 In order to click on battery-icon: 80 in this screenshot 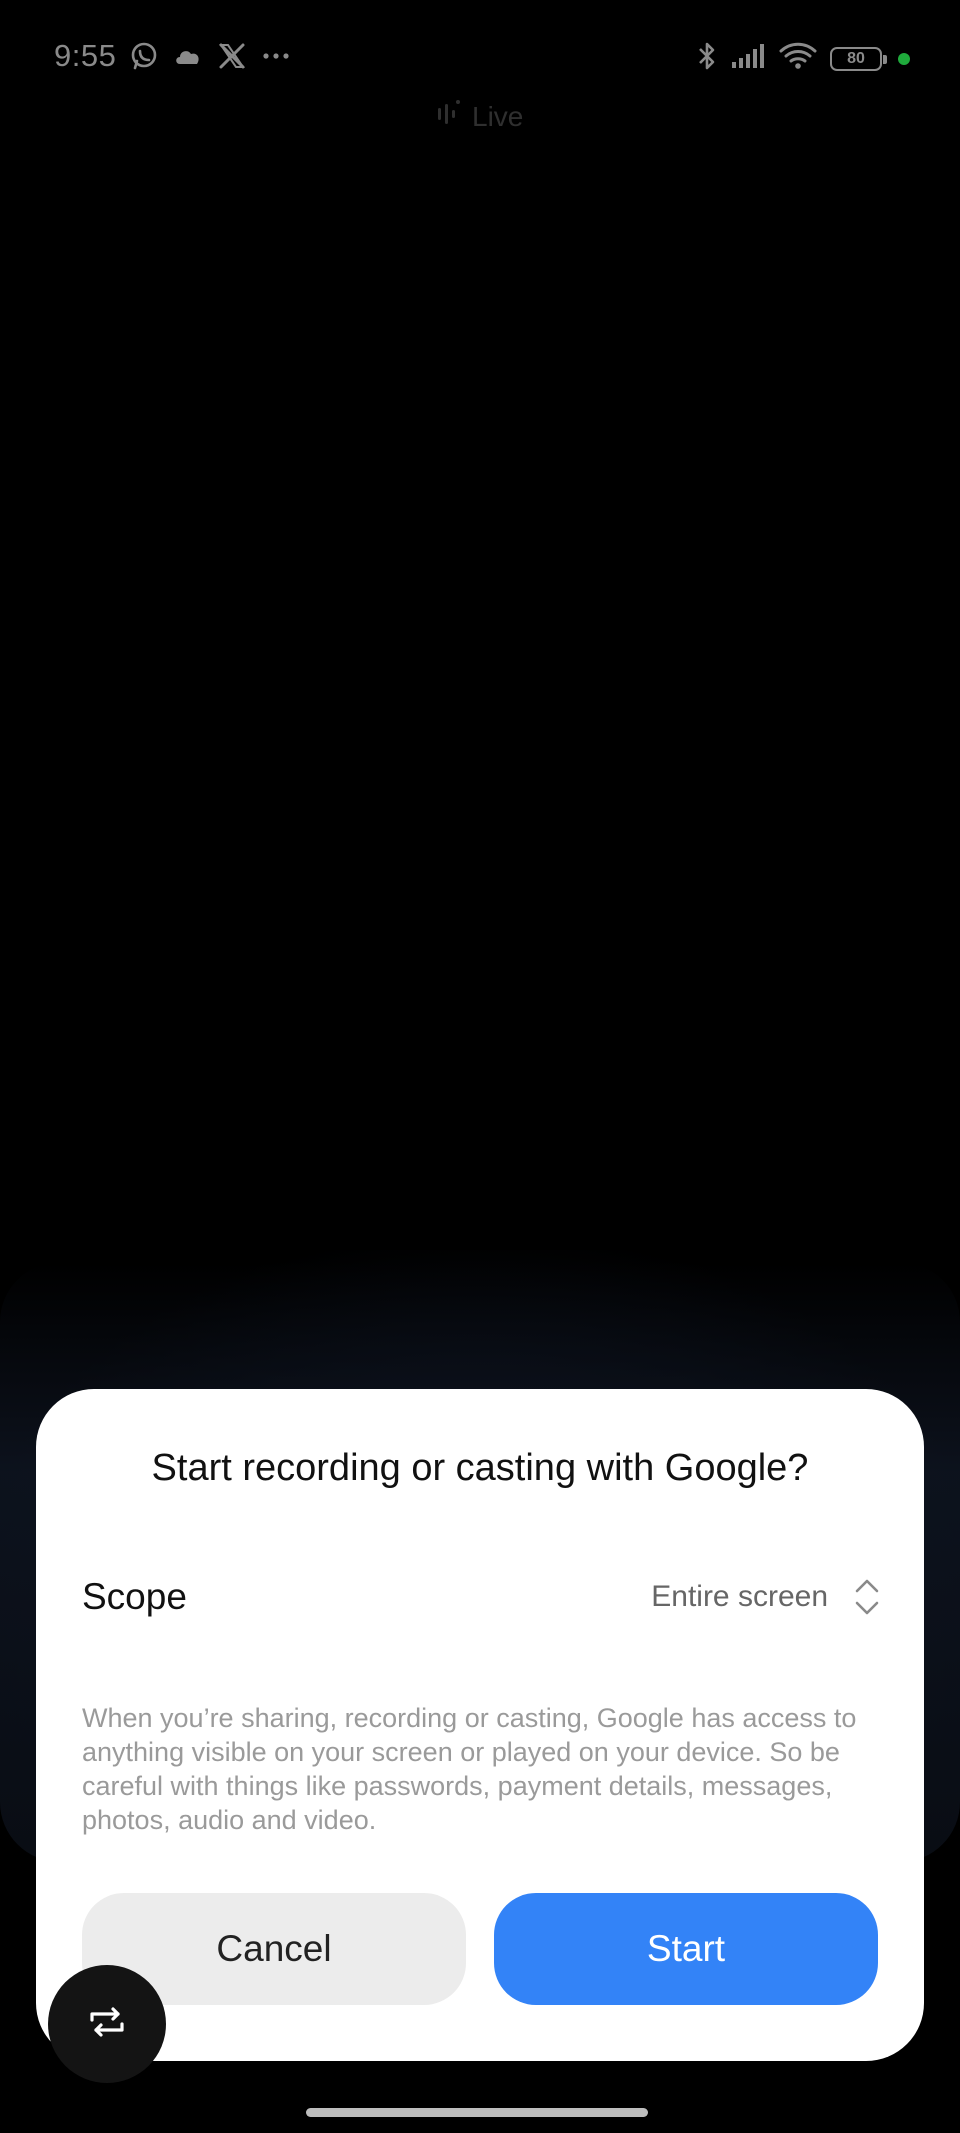, I will do `click(858, 58)`.